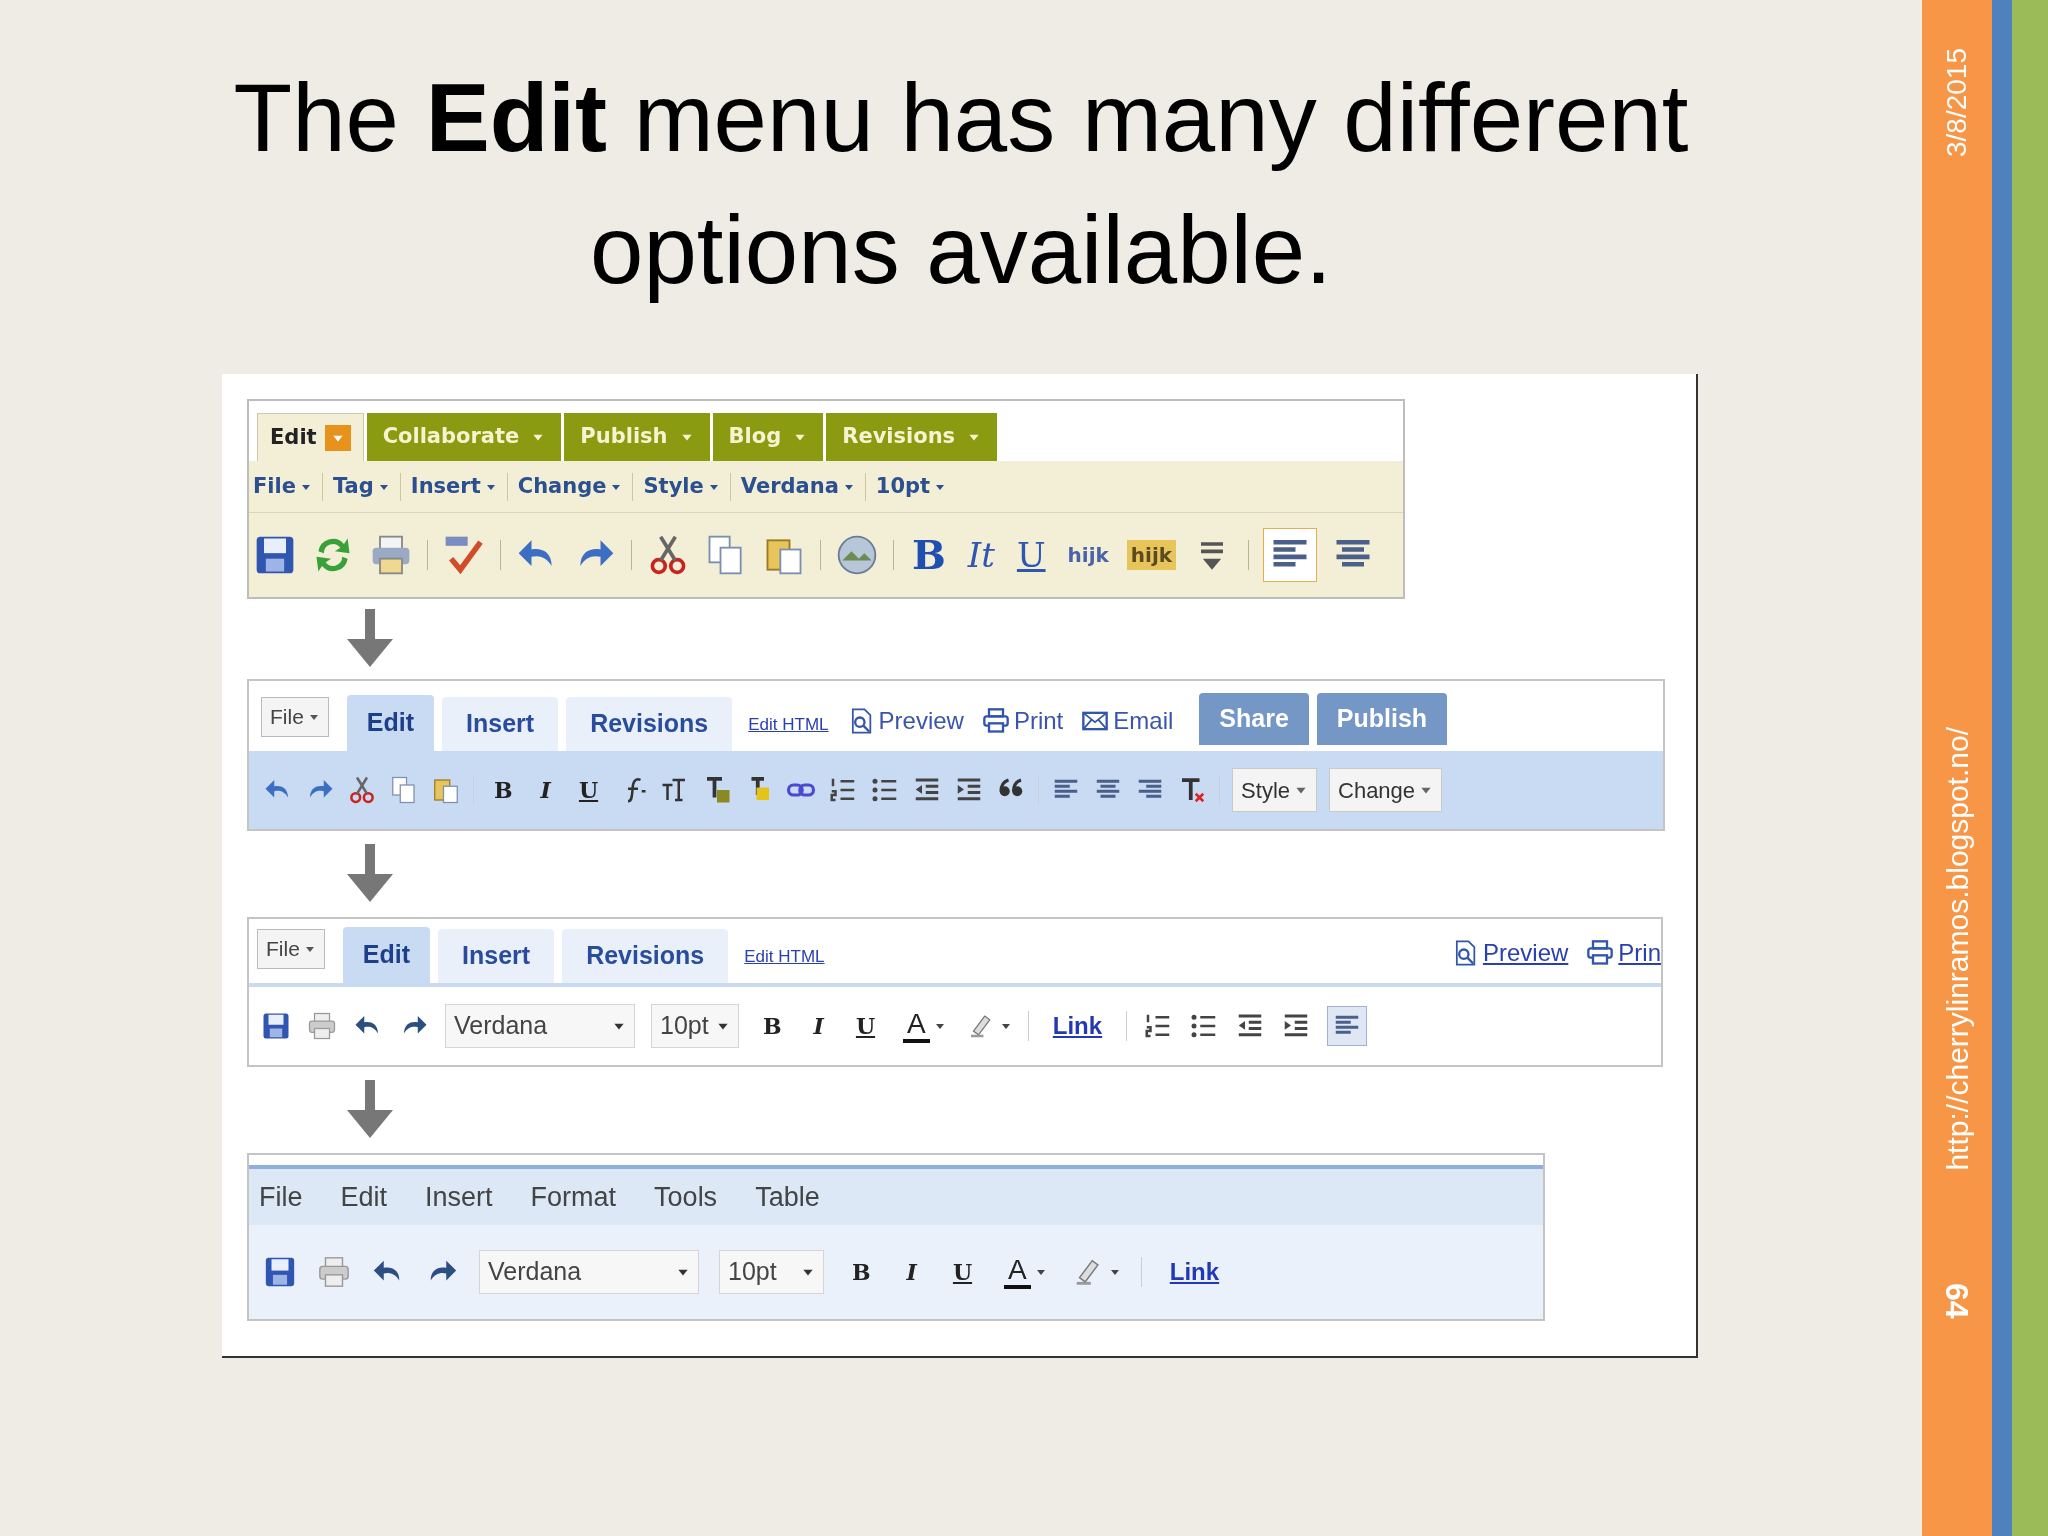  I want to click on menu-button: Tag, so click(361, 486).